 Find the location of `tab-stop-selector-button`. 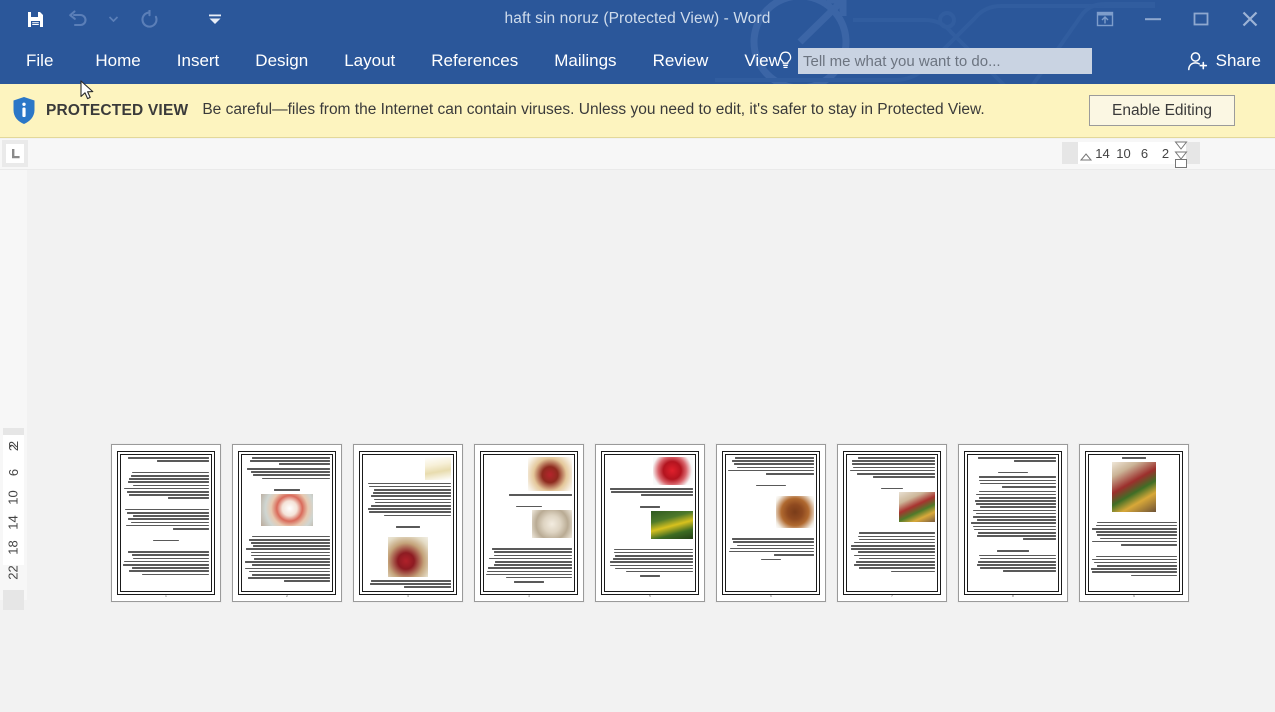

tab-stop-selector-button is located at coordinates (15, 153).